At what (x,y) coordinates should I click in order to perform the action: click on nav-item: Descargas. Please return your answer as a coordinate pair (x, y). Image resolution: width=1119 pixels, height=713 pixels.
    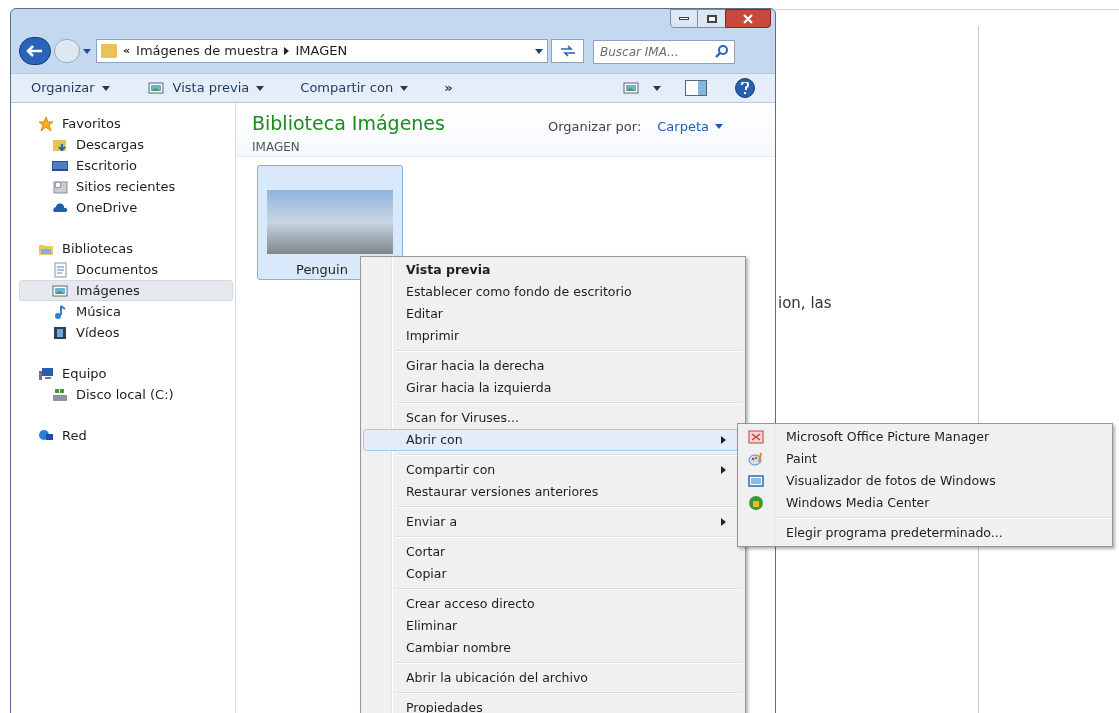
    Looking at the image, I should click on (126, 144).